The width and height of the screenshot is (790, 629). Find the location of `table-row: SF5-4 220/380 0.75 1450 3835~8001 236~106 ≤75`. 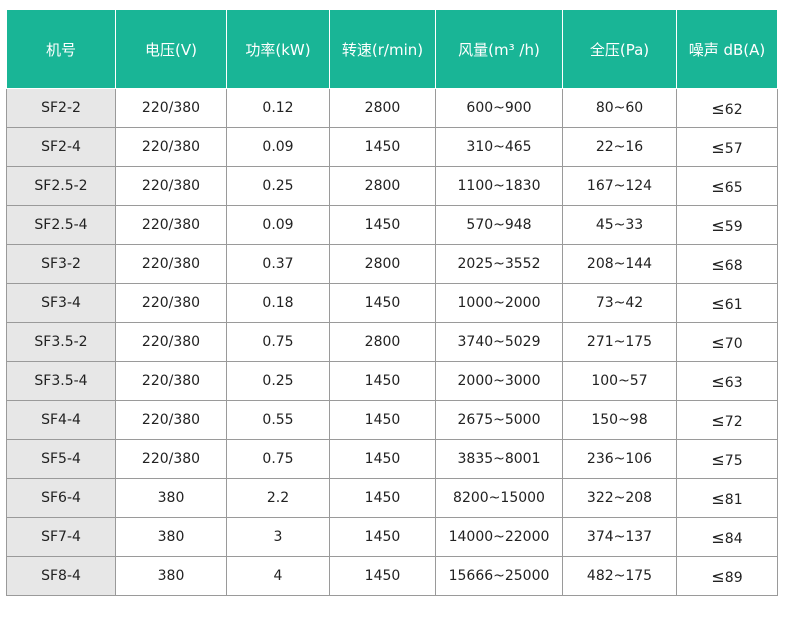

table-row: SF5-4 220/380 0.75 1450 3835~8001 236~106 ≤75 is located at coordinates (392, 459).